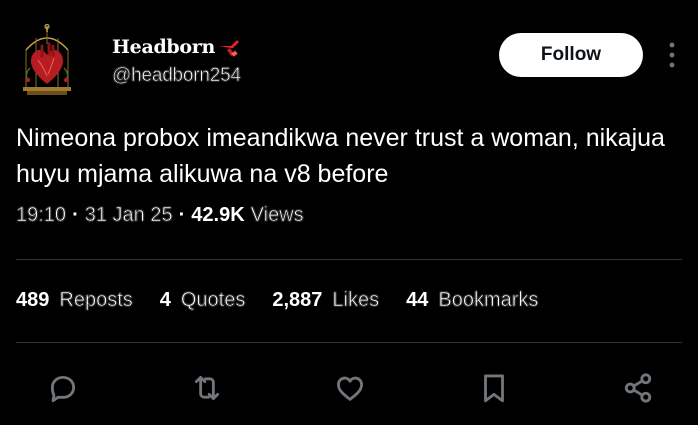  What do you see at coordinates (488, 300) in the screenshot?
I see `bookmarks-label: Bookmarks` at bounding box center [488, 300].